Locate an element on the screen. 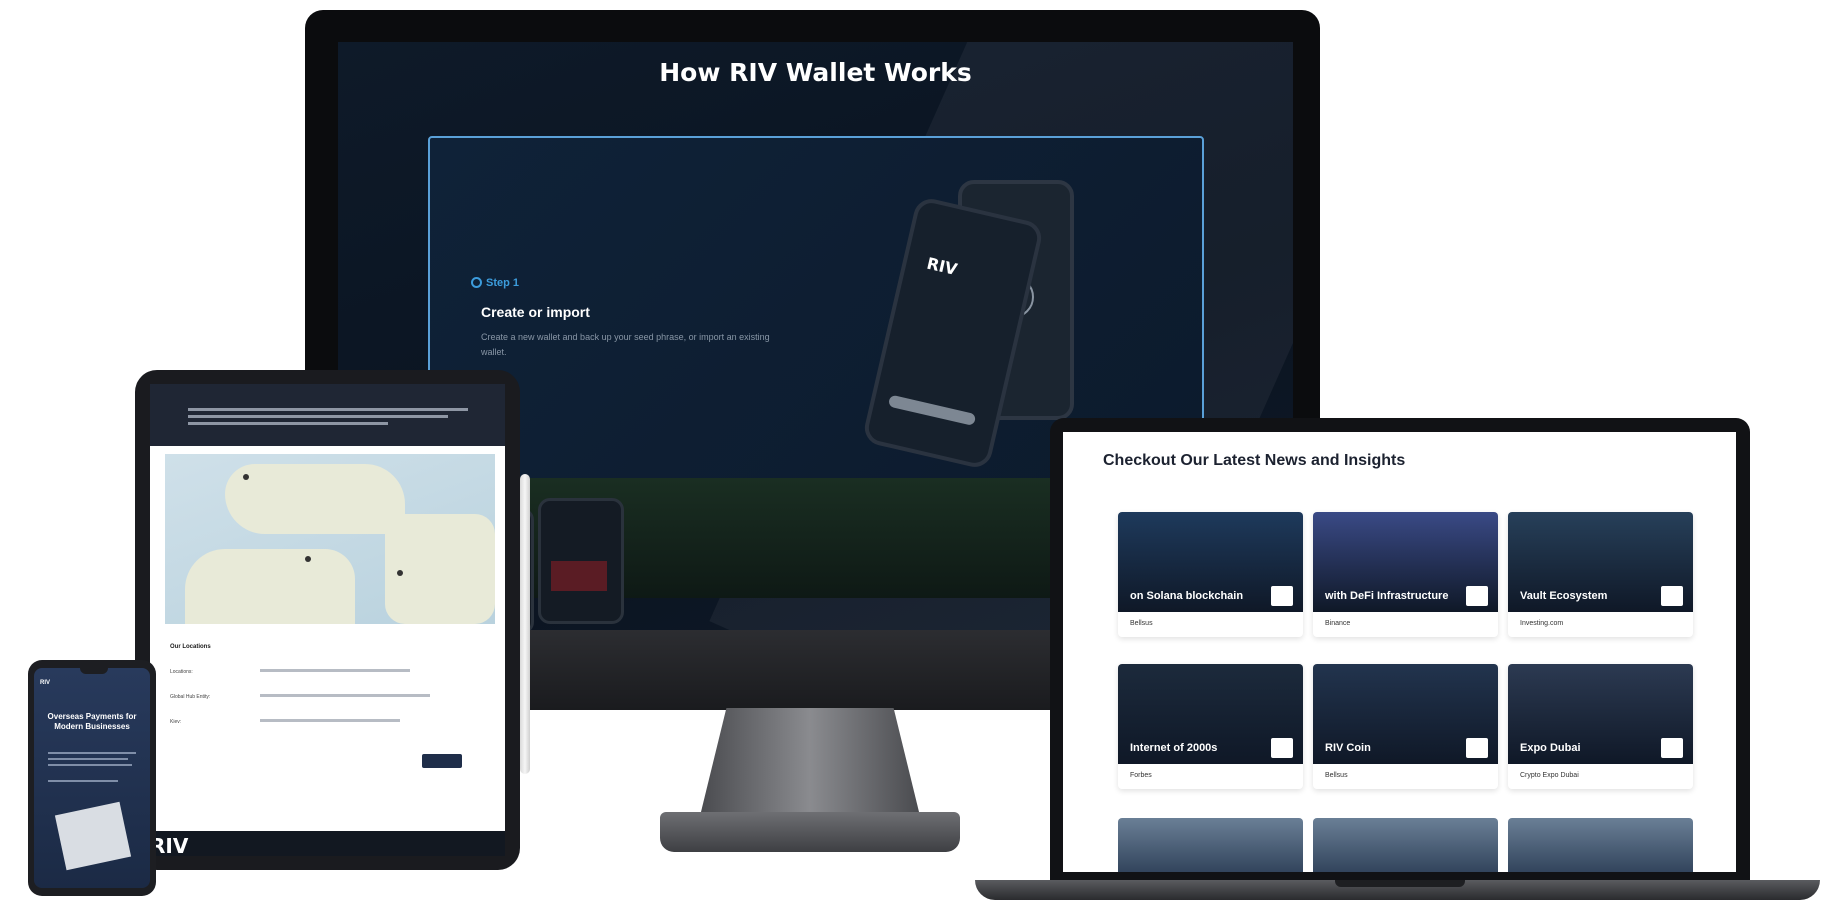  news-card-caption: on Solana blockchain is located at coordinates (1187, 596).